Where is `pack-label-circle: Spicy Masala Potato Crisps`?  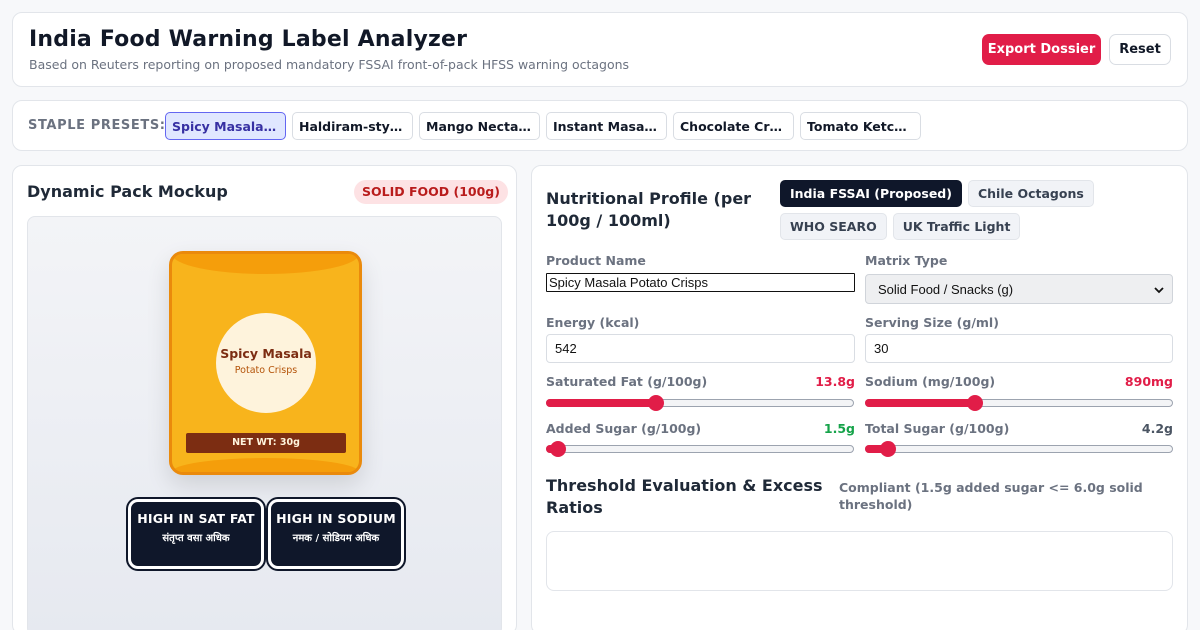
pack-label-circle: Spicy Masala Potato Crisps is located at coordinates (266, 363).